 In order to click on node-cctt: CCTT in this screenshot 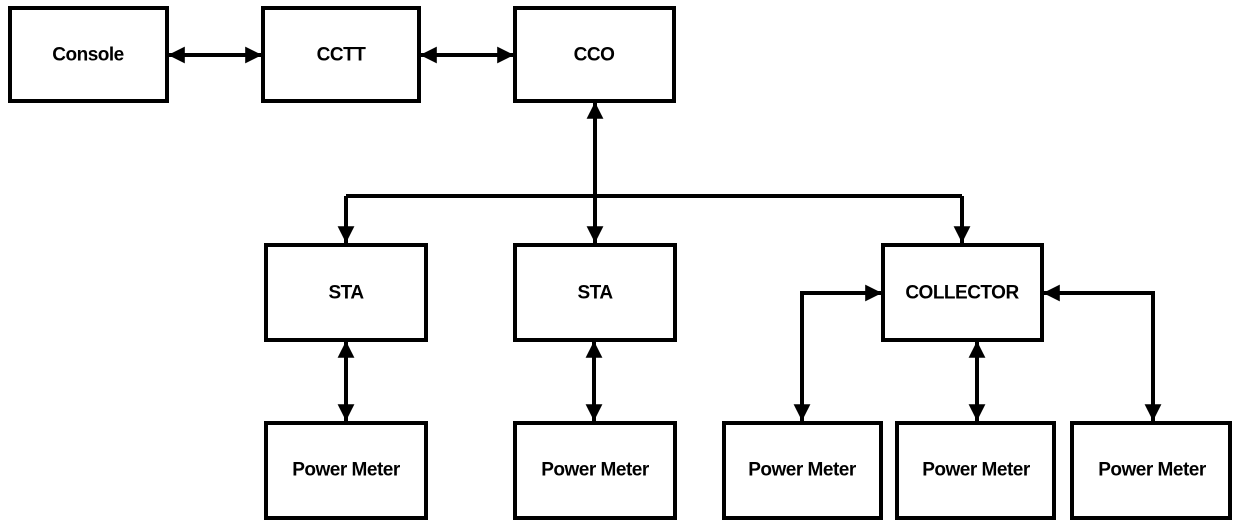, I will do `click(341, 54)`.